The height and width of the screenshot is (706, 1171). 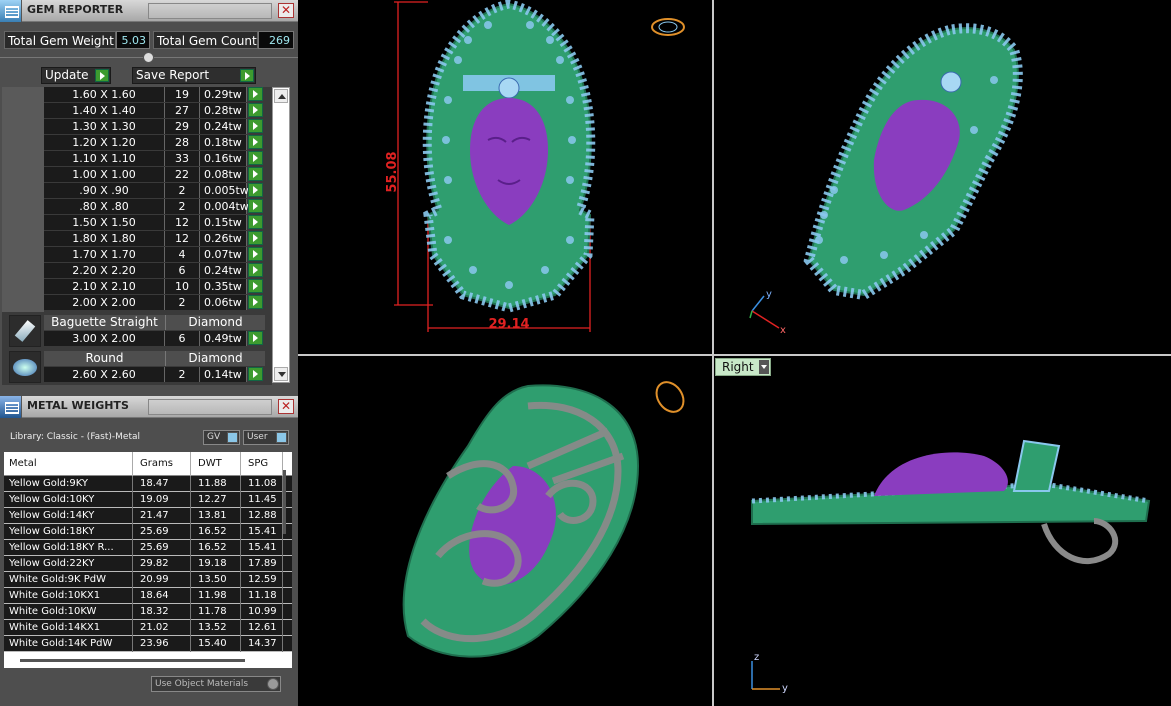 I want to click on baguette-gem-icon, so click(x=25, y=331).